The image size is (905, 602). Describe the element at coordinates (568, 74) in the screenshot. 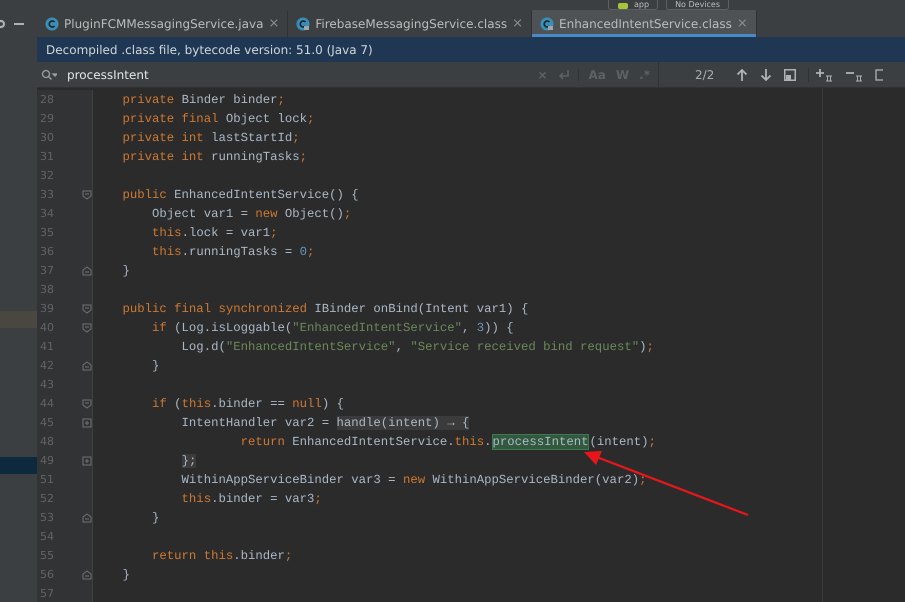

I see `return-icon` at that location.